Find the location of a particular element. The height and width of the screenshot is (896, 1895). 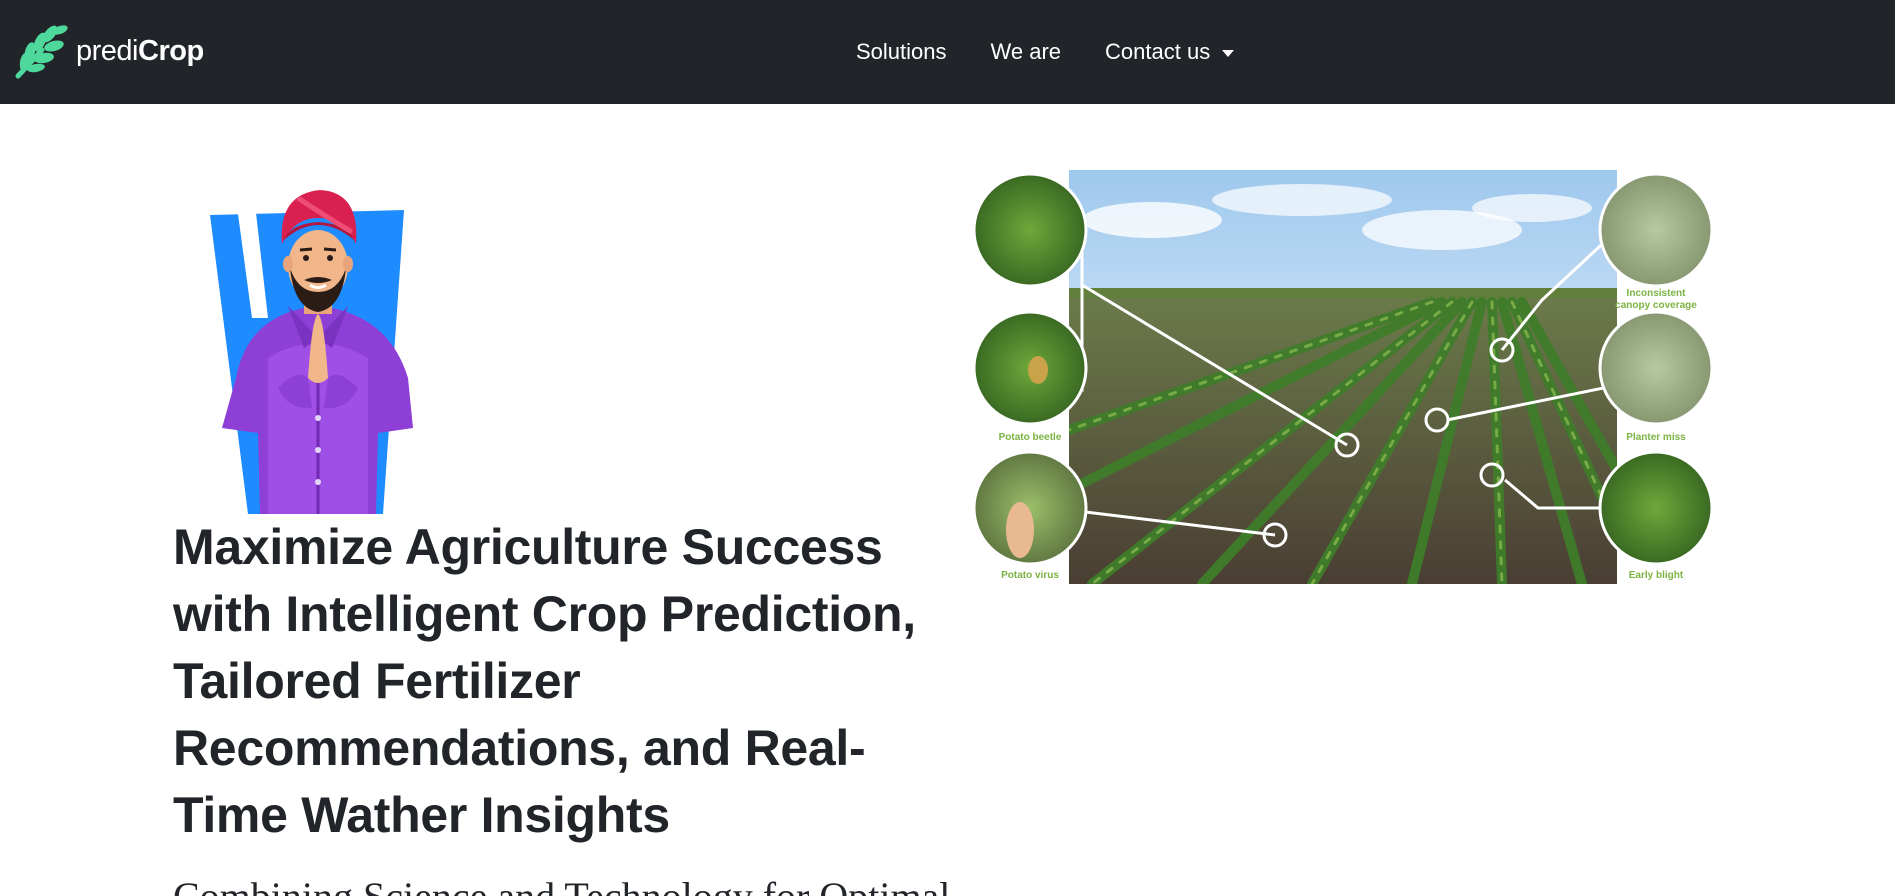

label-inconsistent-canopy-line2: canopy coverage is located at coordinates (1656, 305).